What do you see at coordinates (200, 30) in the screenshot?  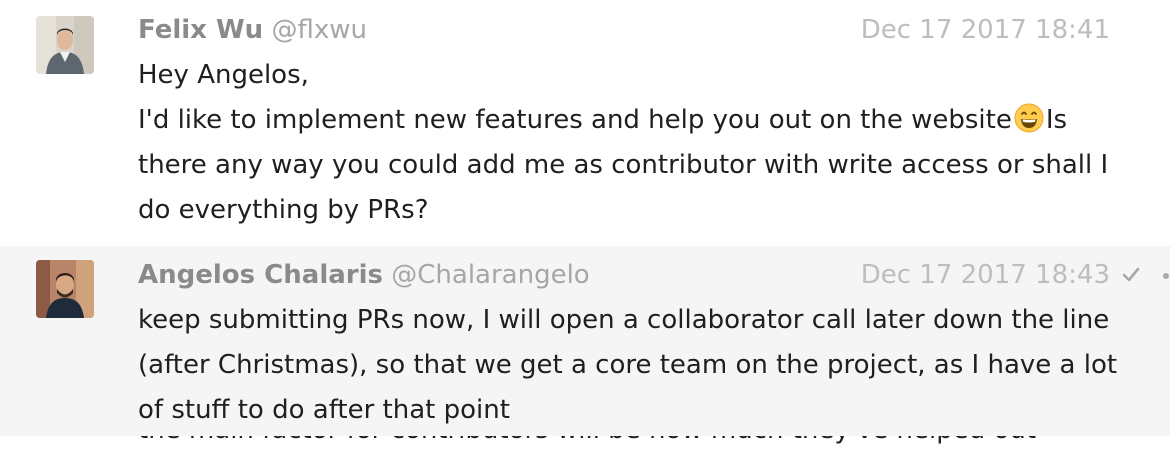 I see `display-name: Felix Wu` at bounding box center [200, 30].